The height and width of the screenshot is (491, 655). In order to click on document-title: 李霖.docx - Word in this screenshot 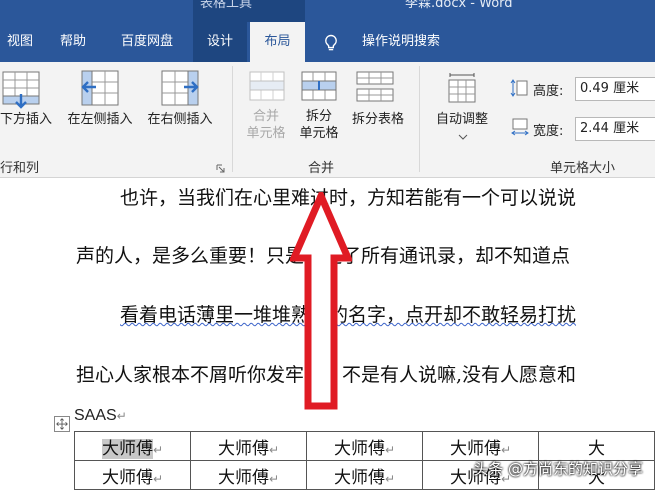, I will do `click(459, 5)`.